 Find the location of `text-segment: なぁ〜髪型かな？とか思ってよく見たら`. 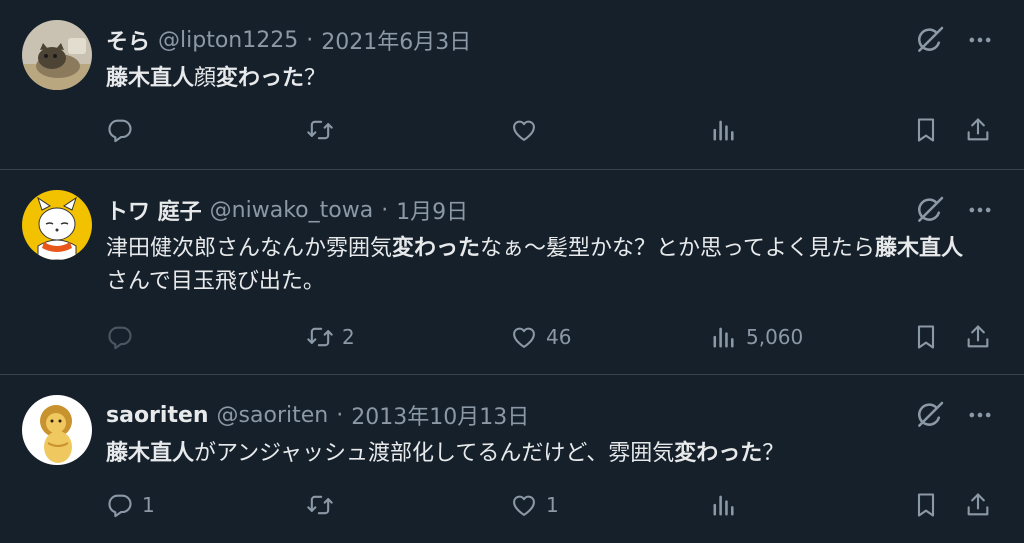

text-segment: なぁ〜髪型かな？とか思ってよく見たら is located at coordinates (677, 248).